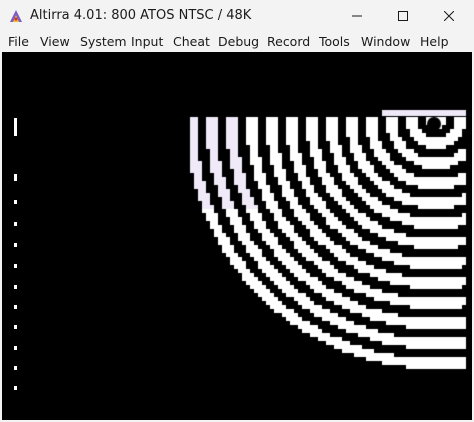  I want to click on menu-help: Help, so click(434, 42).